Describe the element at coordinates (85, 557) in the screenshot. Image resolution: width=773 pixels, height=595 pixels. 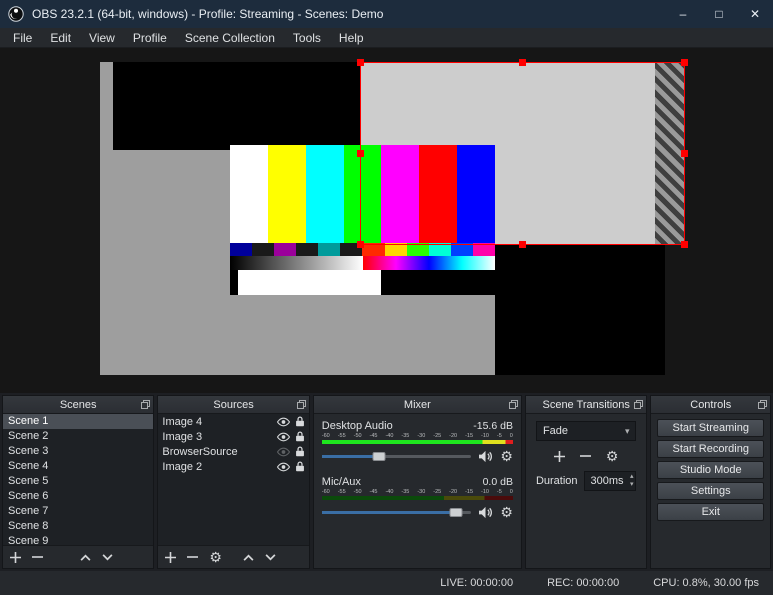
I see `move-scene-up-button` at that location.